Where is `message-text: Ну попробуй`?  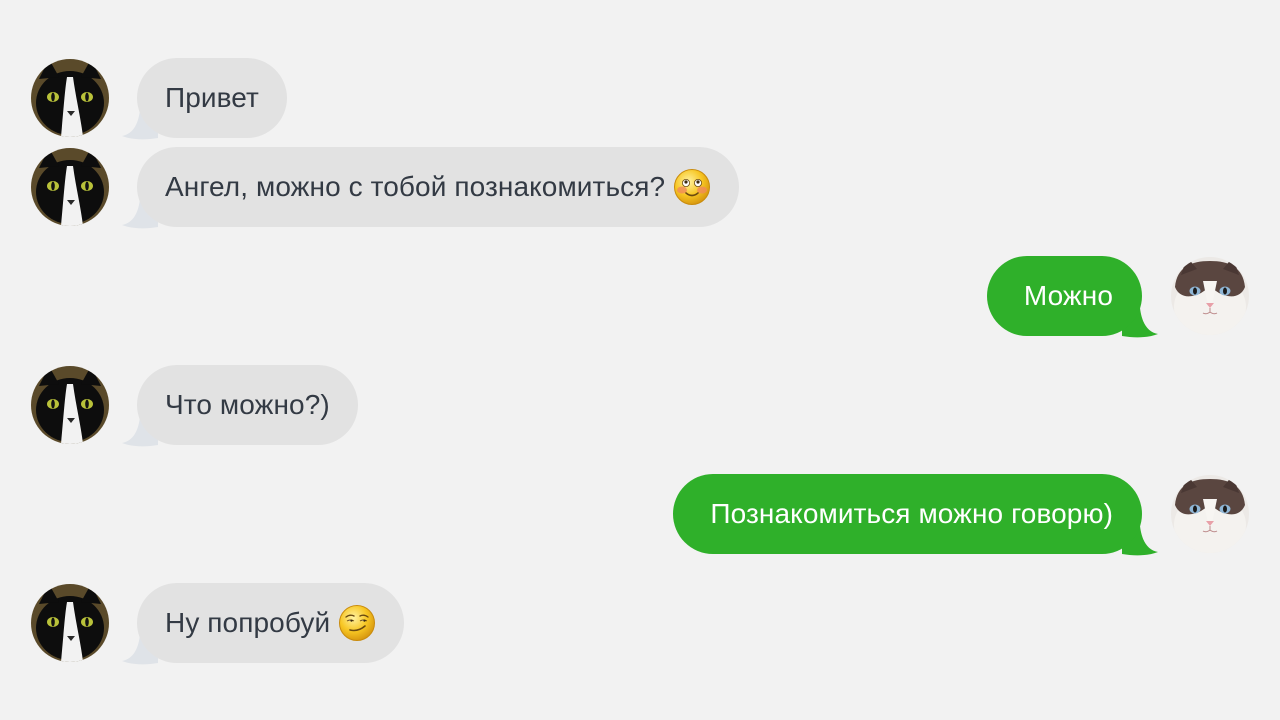
message-text: Ну попробуй is located at coordinates (248, 622).